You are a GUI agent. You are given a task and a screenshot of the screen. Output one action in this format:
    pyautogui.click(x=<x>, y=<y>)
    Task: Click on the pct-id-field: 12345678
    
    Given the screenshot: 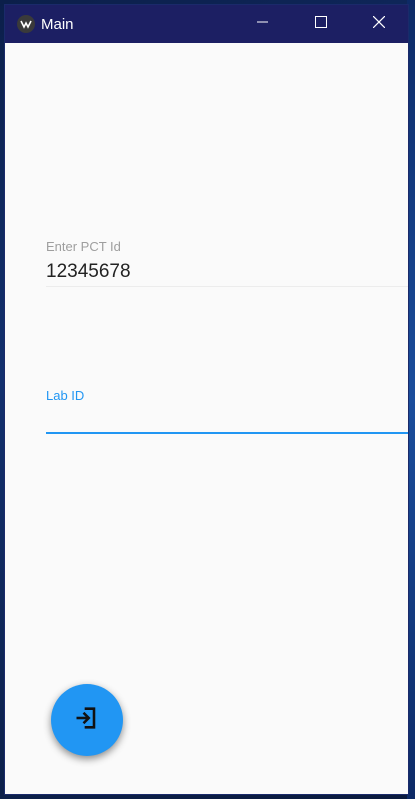 What is the action you would take?
    pyautogui.click(x=88, y=272)
    